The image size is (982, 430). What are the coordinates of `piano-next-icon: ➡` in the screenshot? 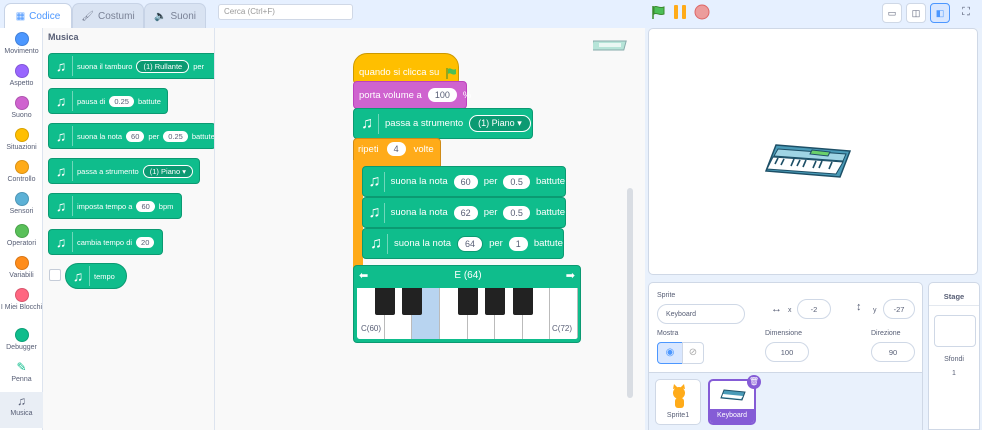 It's located at (570, 275).